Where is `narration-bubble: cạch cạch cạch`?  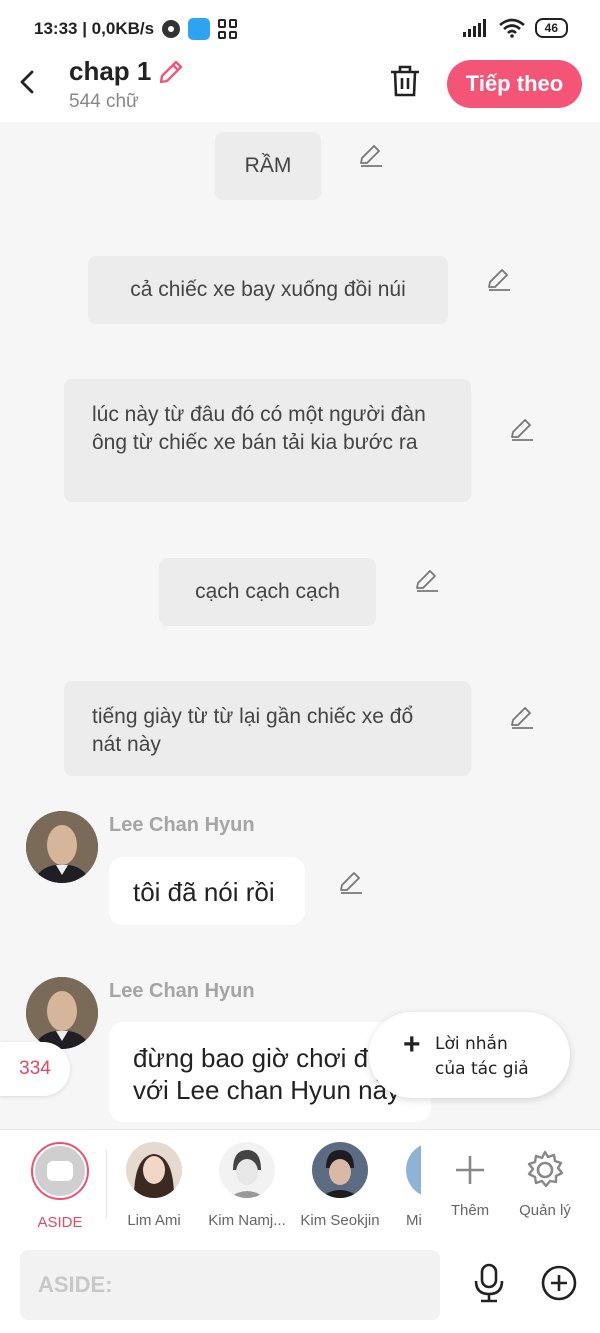 narration-bubble: cạch cạch cạch is located at coordinates (267, 592).